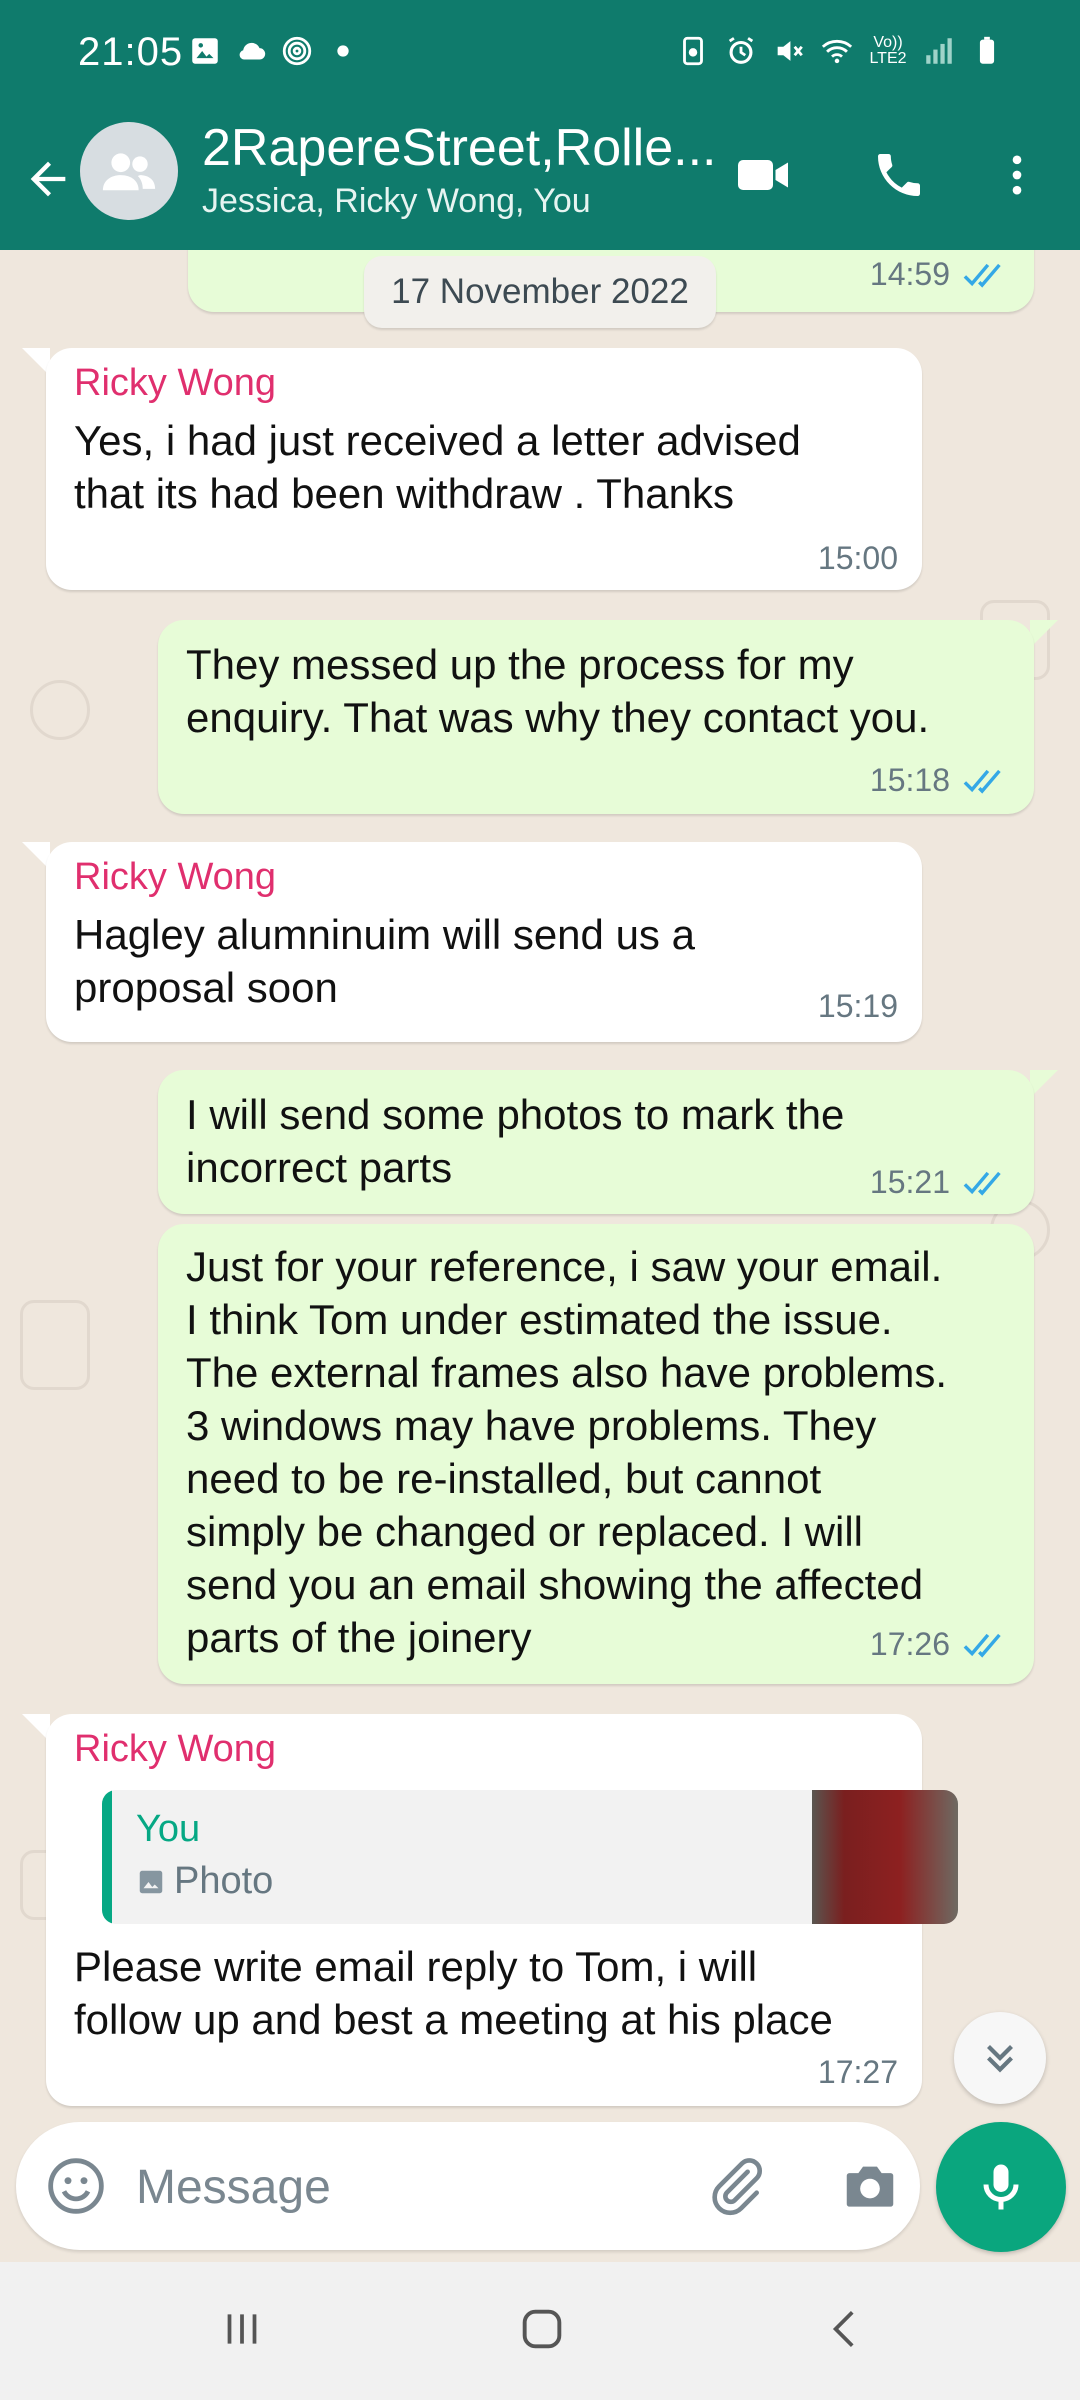  Describe the element at coordinates (468, 2186) in the screenshot. I see `message-composer: Message` at that location.